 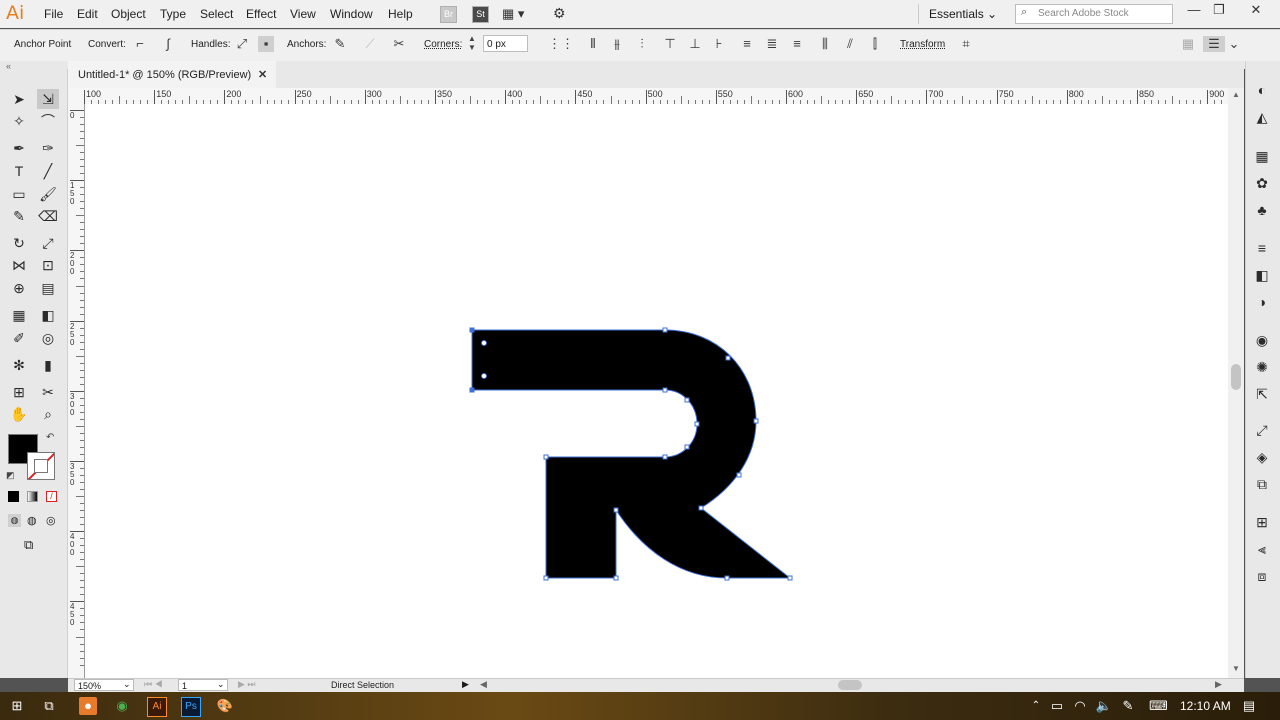 I want to click on transform-panel-icon: ⤢, so click(x=1262, y=430).